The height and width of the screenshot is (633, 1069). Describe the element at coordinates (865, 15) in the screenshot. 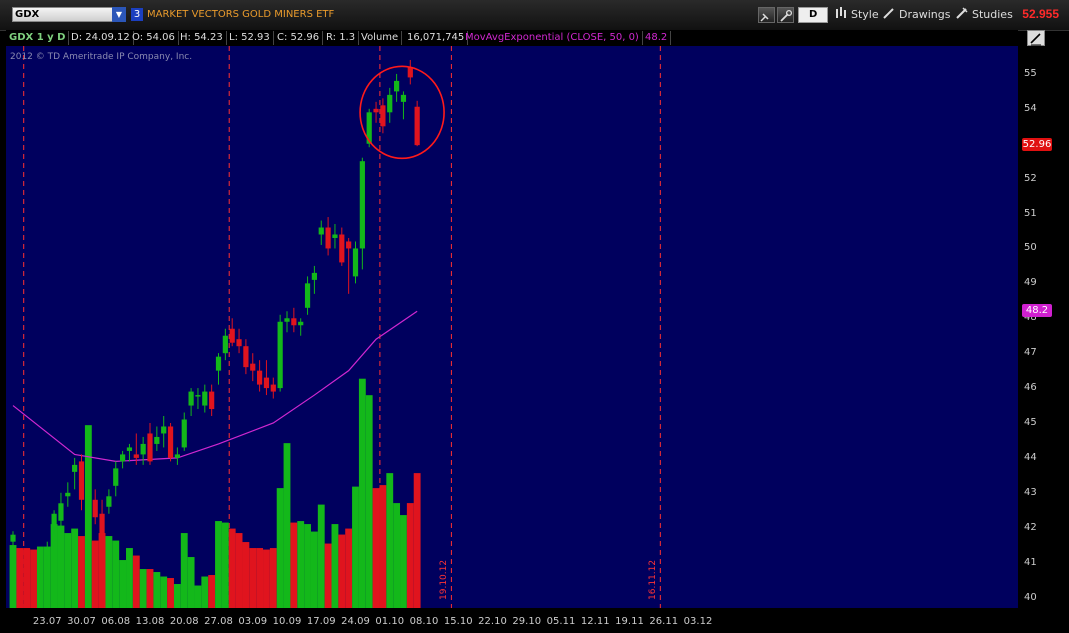

I see `style-button: Style` at that location.